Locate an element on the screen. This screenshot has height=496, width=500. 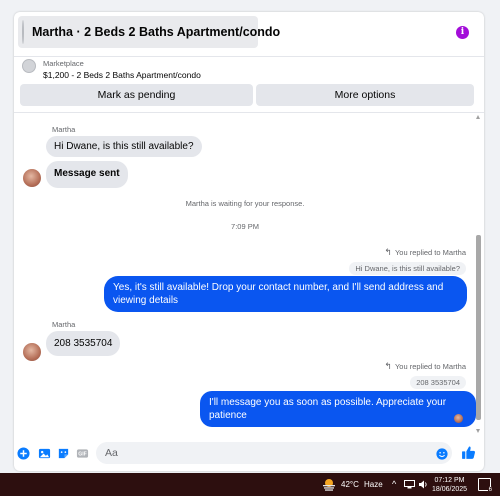
more-options-button: More options is located at coordinates (365, 95).